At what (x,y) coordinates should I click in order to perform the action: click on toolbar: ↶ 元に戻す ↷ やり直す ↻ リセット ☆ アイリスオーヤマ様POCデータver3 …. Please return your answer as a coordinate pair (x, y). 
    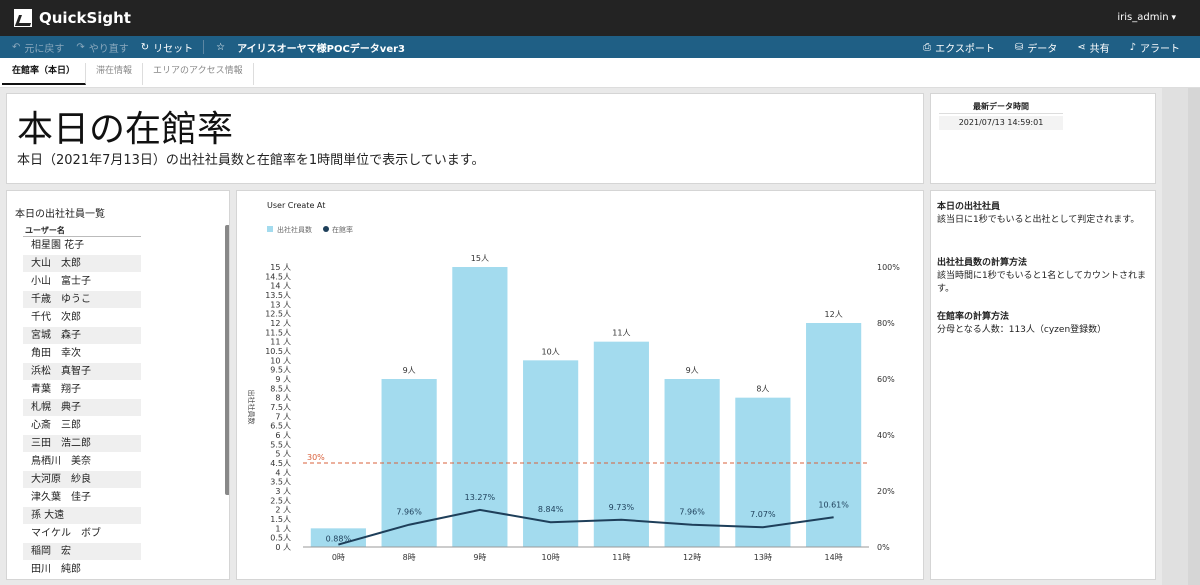
    Looking at the image, I should click on (600, 47).